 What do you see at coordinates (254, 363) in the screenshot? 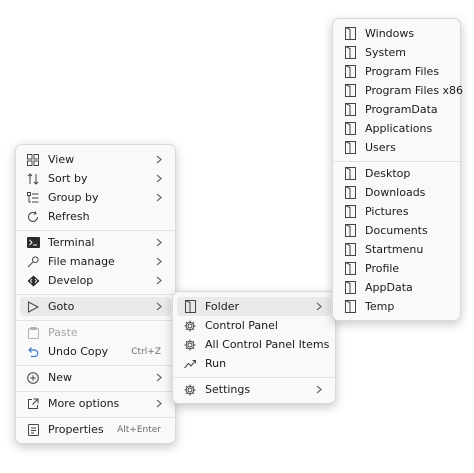
I see `menu-item-run: Run` at bounding box center [254, 363].